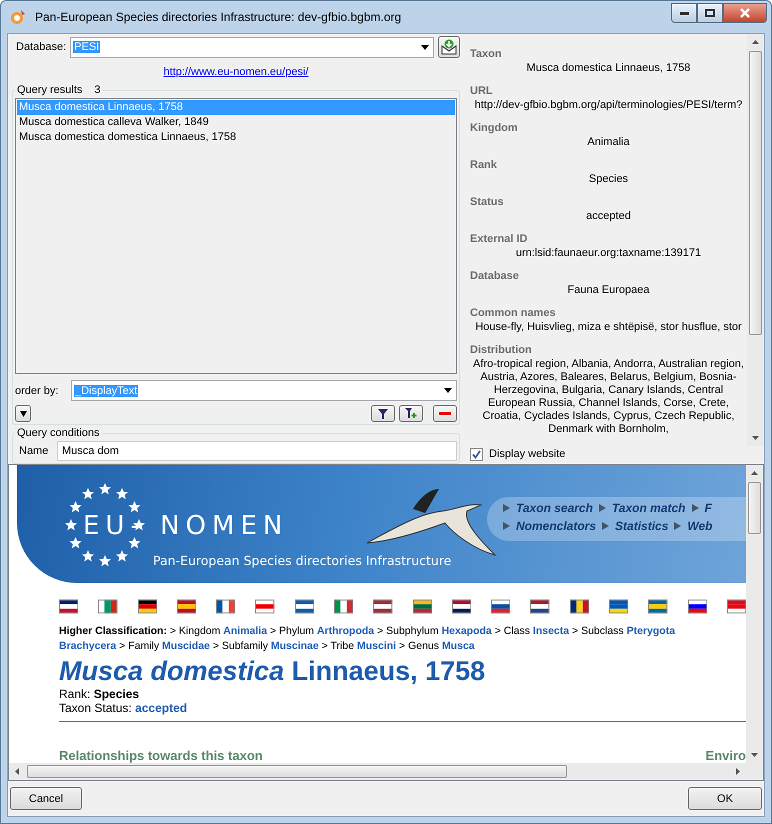 Image resolution: width=772 pixels, height=824 pixels. What do you see at coordinates (46, 798) in the screenshot?
I see `cancel-button: Cancel` at bounding box center [46, 798].